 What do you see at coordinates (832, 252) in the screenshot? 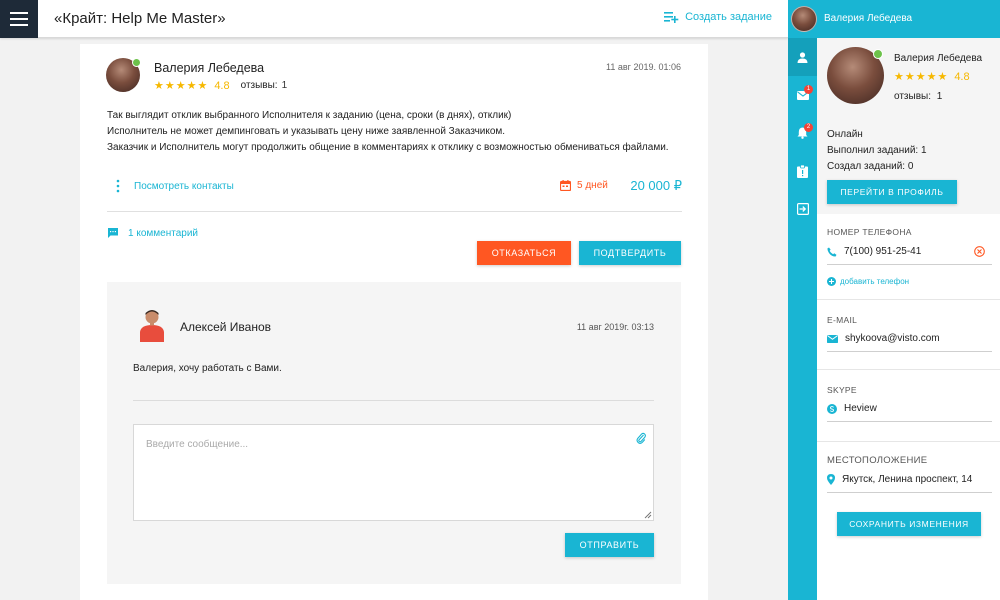
I see `phone-icon` at bounding box center [832, 252].